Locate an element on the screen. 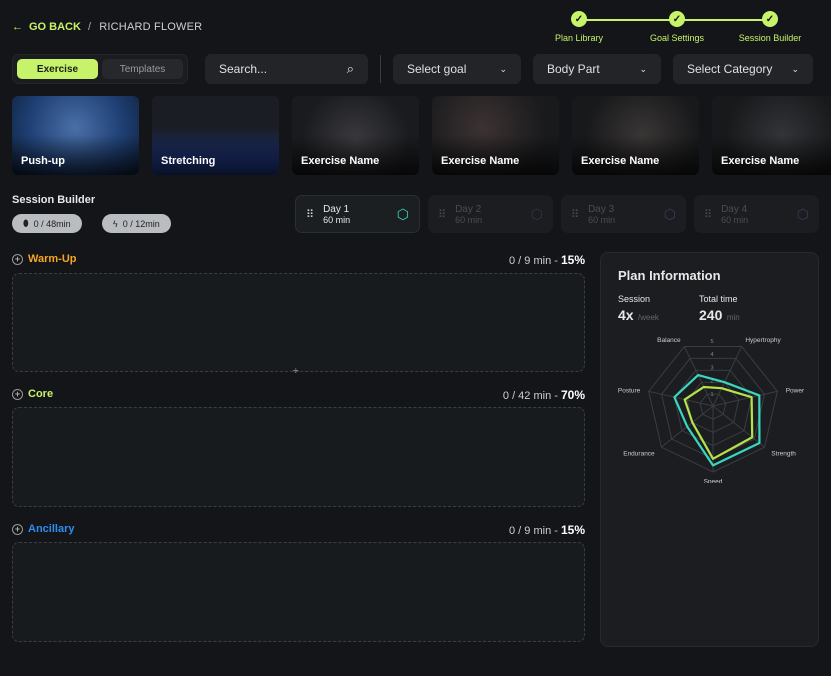 This screenshot has width=831, height=676. radar-tick-label: 3 is located at coordinates (711, 368).